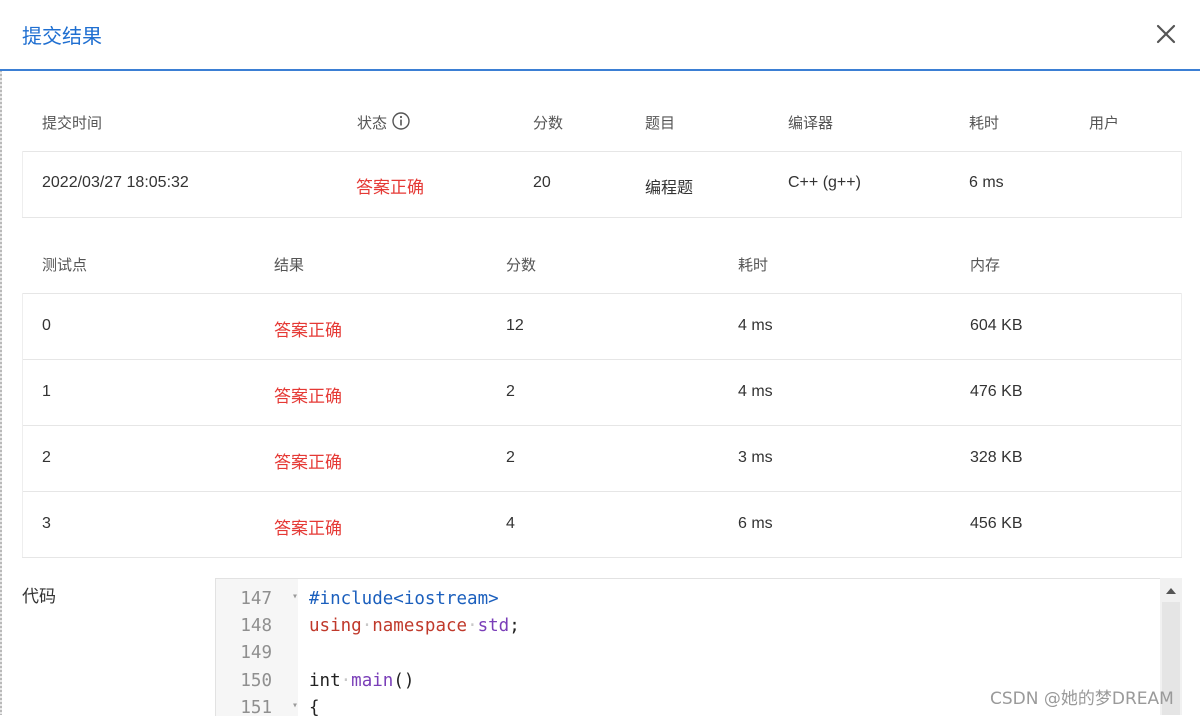 The width and height of the screenshot is (1200, 716). I want to click on code-text: {, so click(314, 707).